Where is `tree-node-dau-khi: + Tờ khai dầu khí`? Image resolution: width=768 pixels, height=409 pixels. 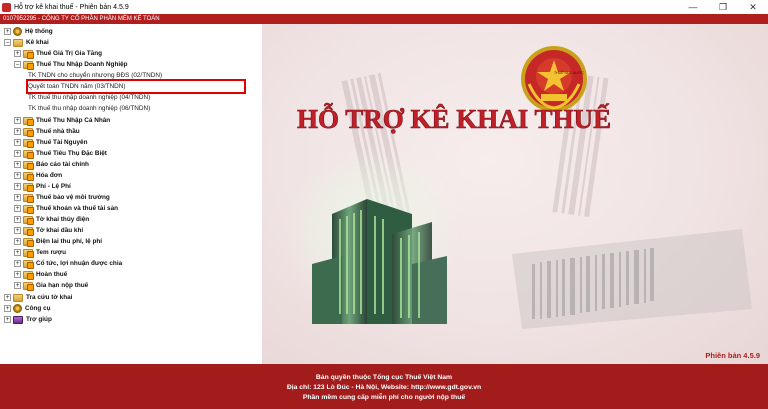 tree-node-dau-khi: + Tờ khai dầu khí is located at coordinates (48, 230).